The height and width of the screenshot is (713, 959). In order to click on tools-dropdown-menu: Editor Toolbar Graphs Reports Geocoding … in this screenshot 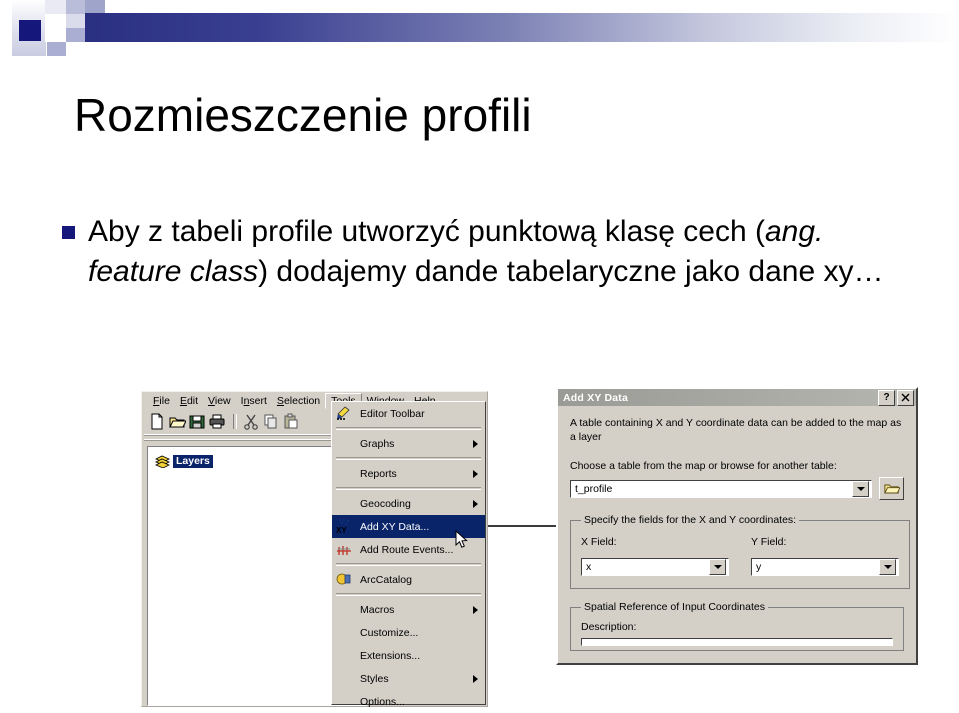, I will do `click(408, 554)`.